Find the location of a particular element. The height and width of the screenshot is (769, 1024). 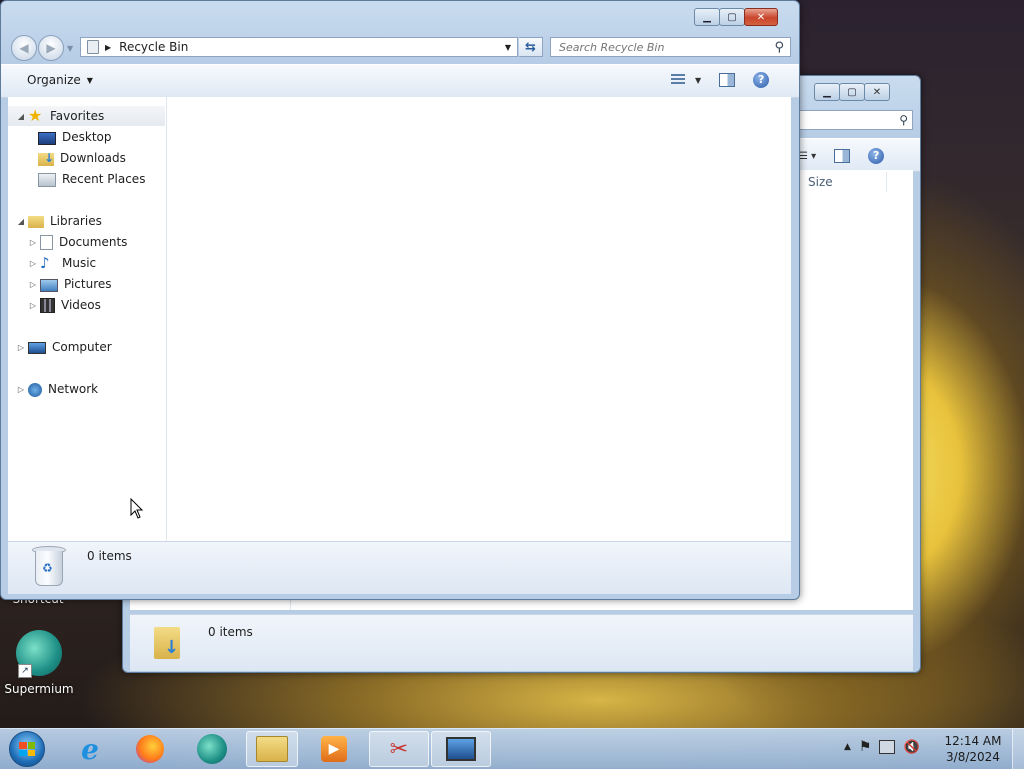

desktop-icon-supermium: ↗ Supermium is located at coordinates (39, 663).